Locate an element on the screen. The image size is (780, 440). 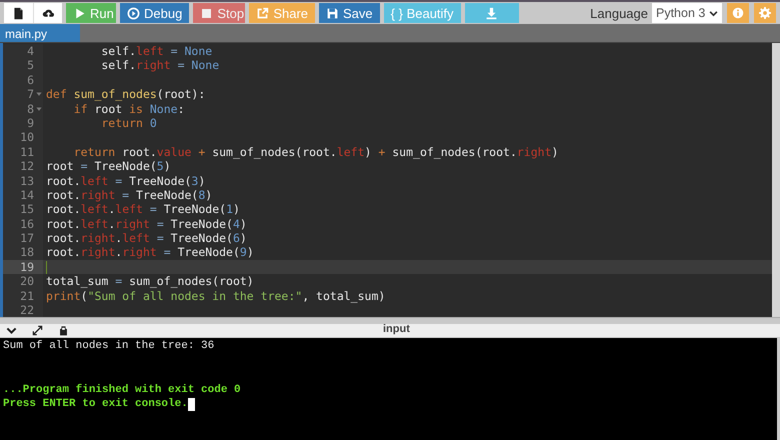
code-line: root.left.left = TreeNode(1) is located at coordinates (142, 209).